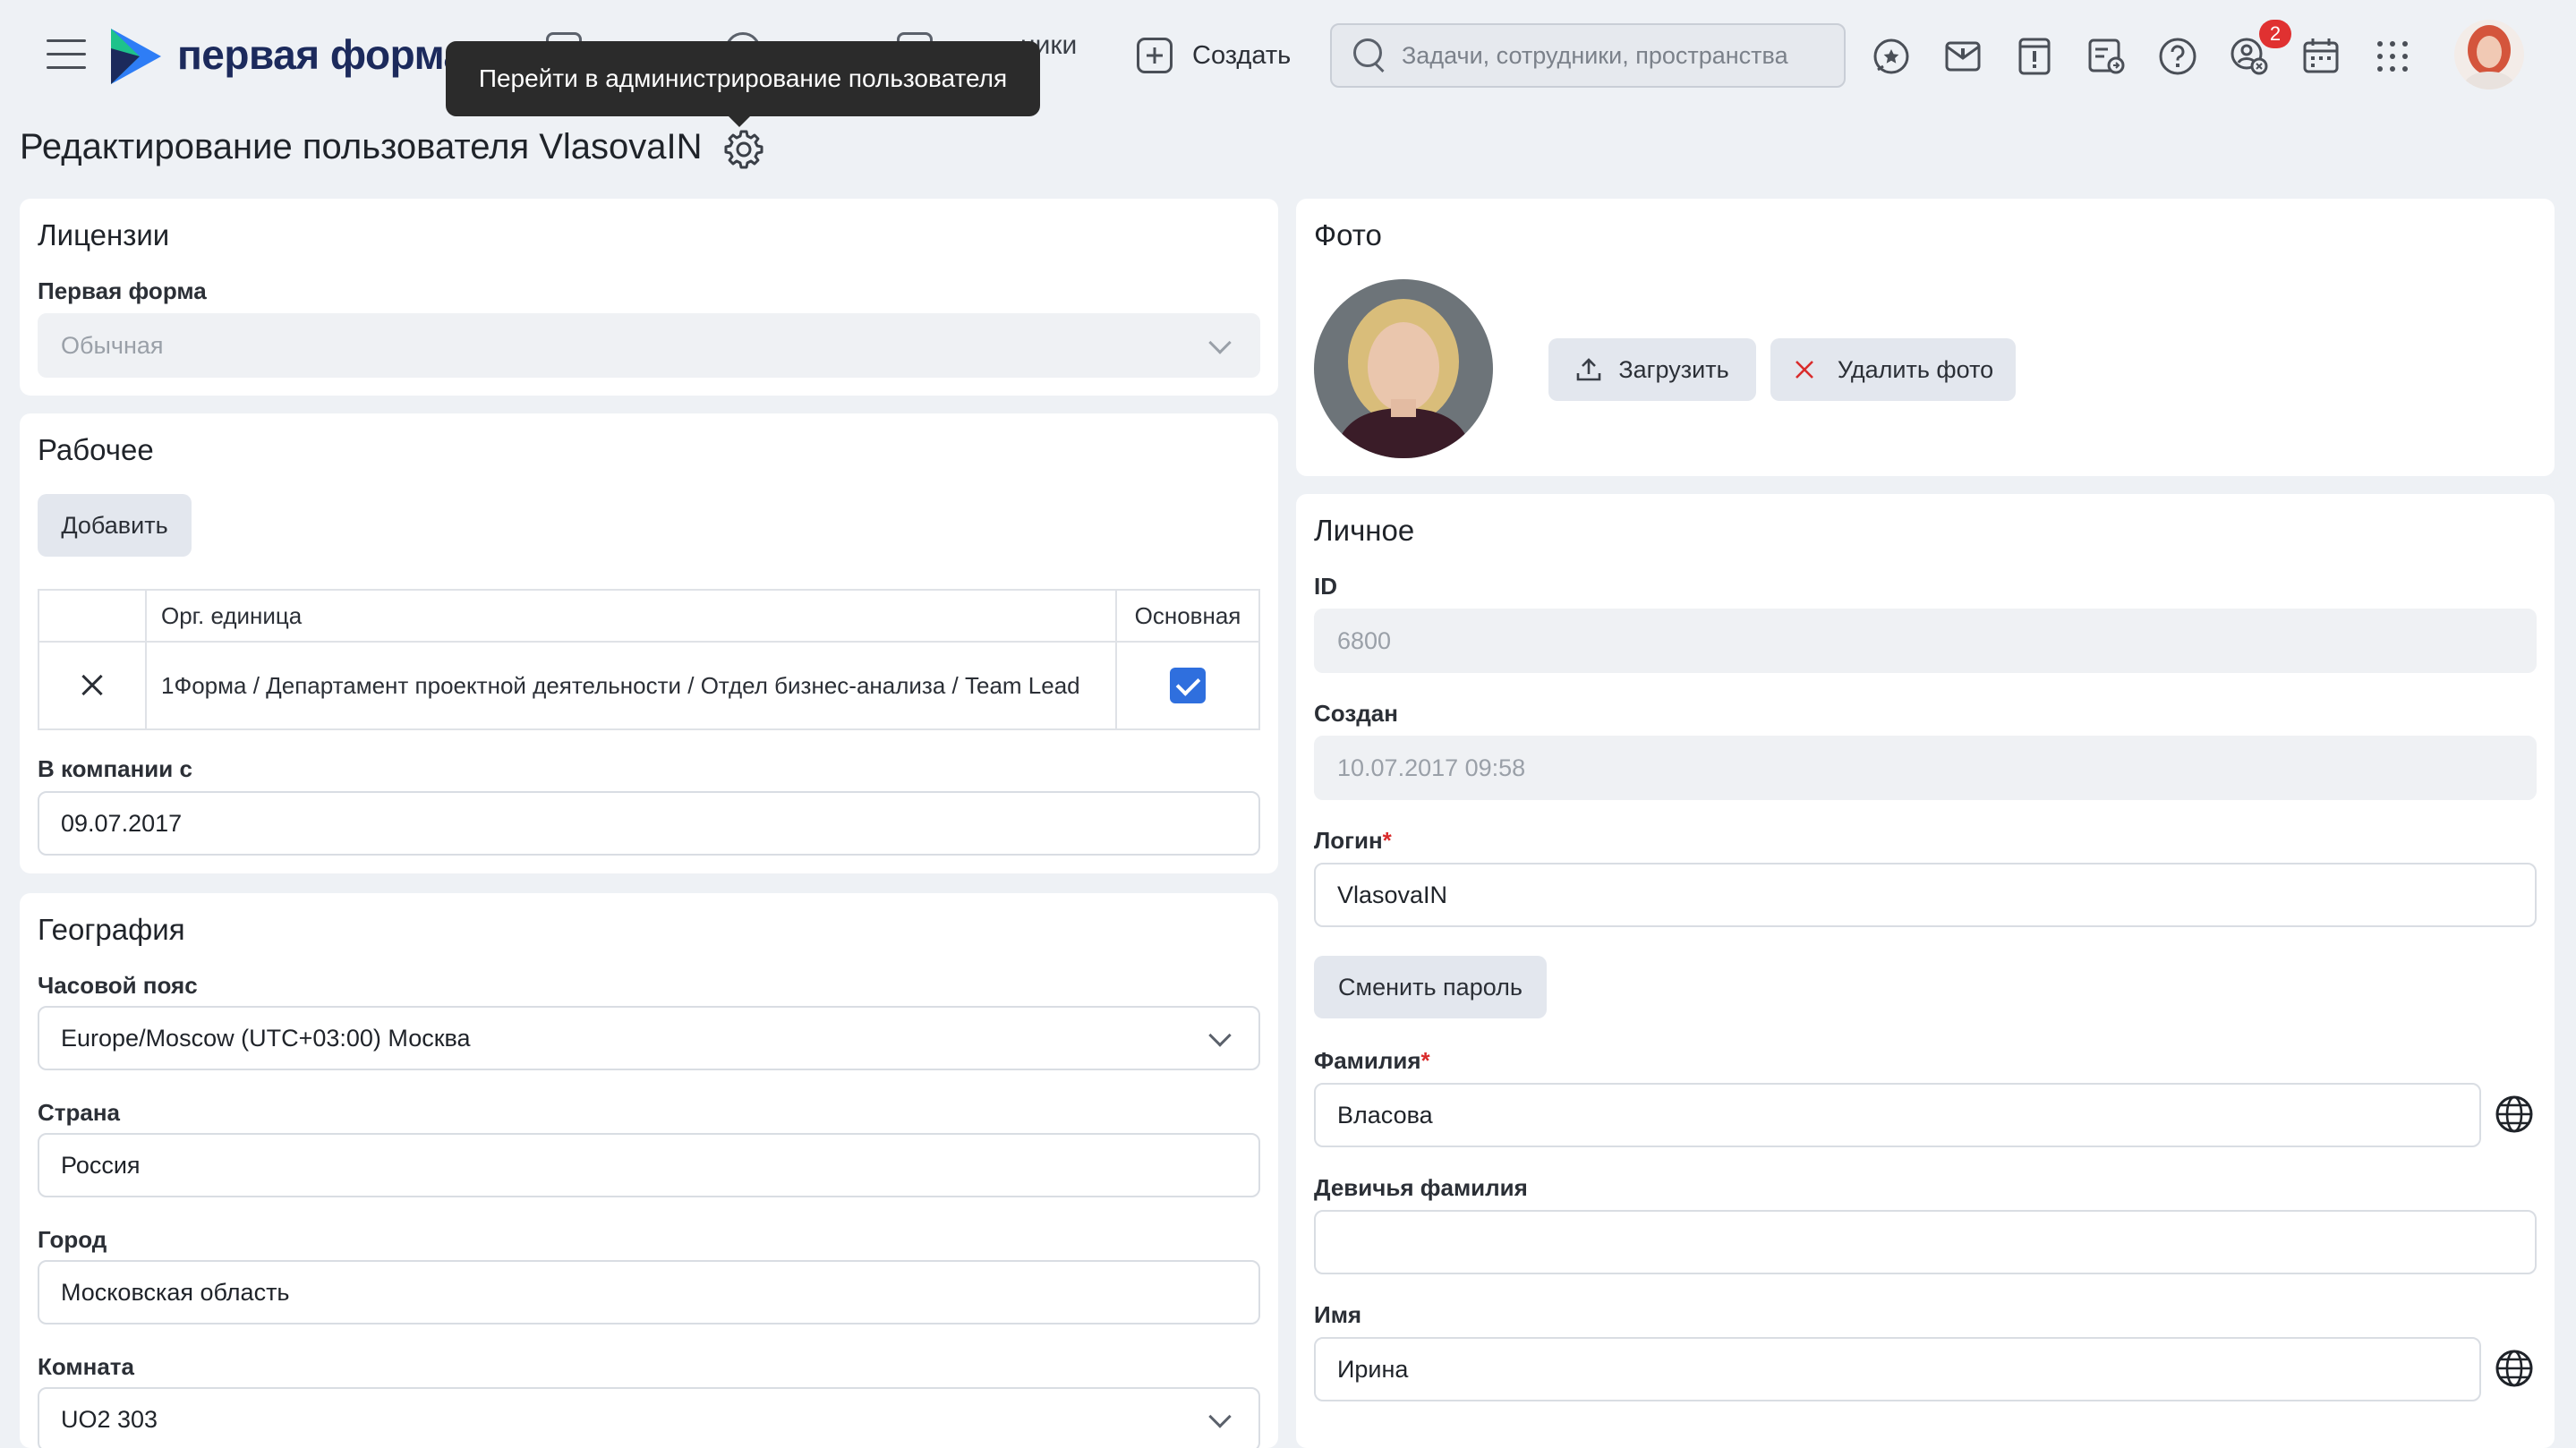  I want to click on country-field: Россия, so click(649, 1165).